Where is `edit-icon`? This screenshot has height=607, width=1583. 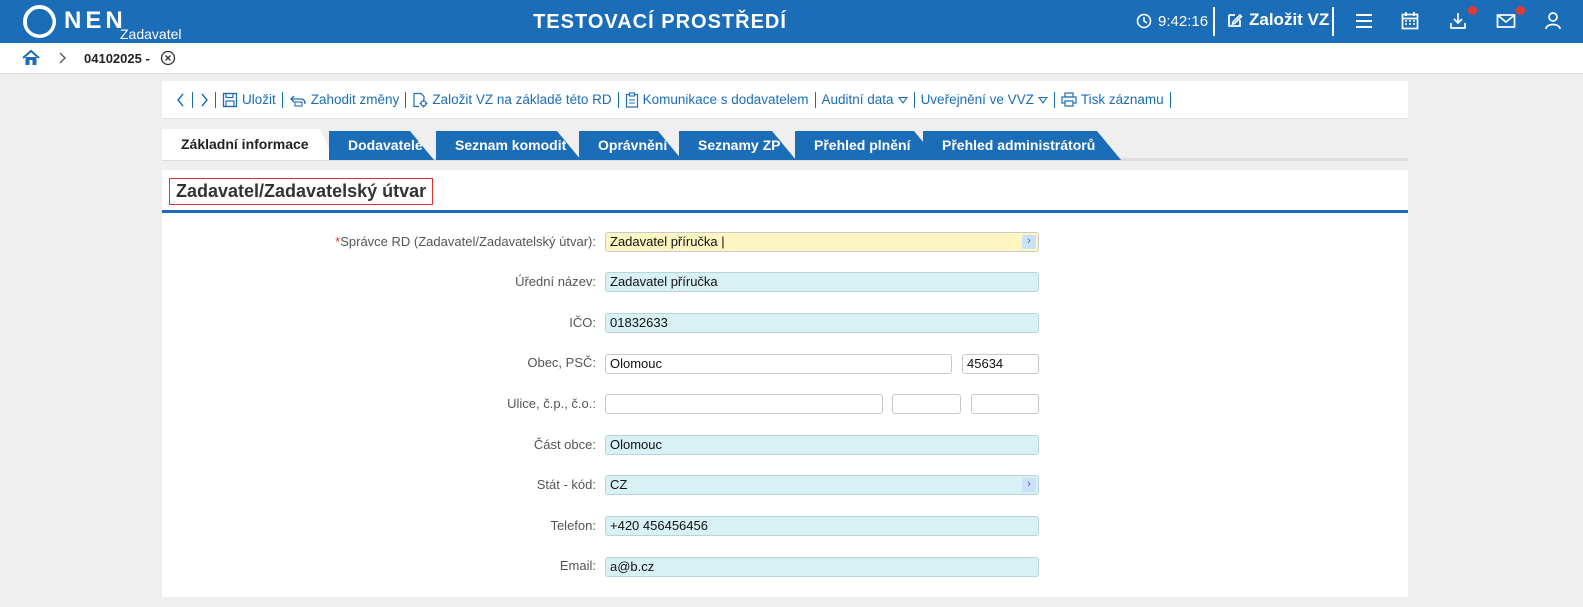
edit-icon is located at coordinates (1235, 20).